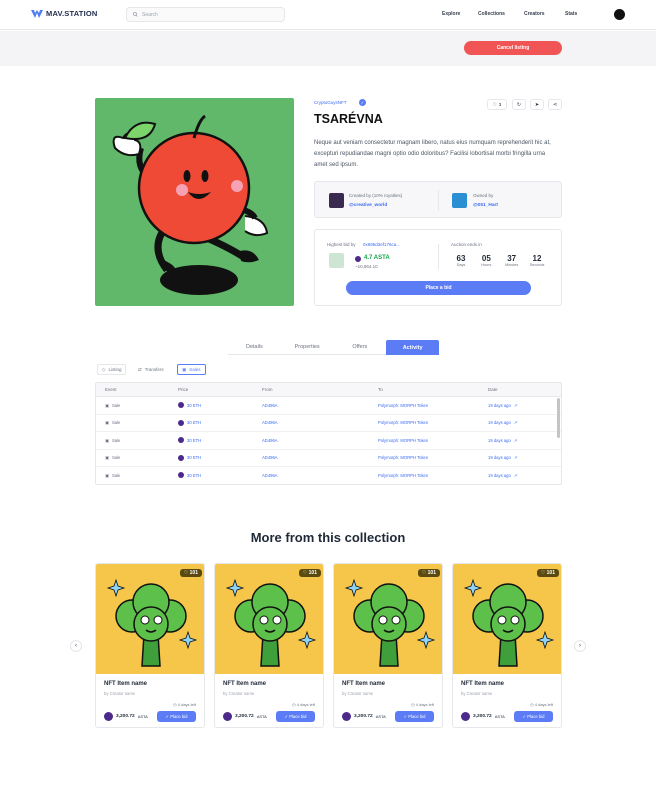  I want to click on nav-collections: Collections, so click(491, 14).